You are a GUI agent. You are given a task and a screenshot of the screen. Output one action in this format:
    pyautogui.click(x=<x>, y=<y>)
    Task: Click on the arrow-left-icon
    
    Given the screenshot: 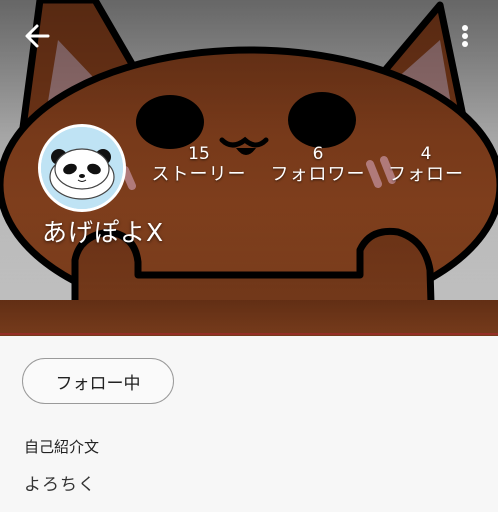 What is the action you would take?
    pyautogui.click(x=37, y=36)
    